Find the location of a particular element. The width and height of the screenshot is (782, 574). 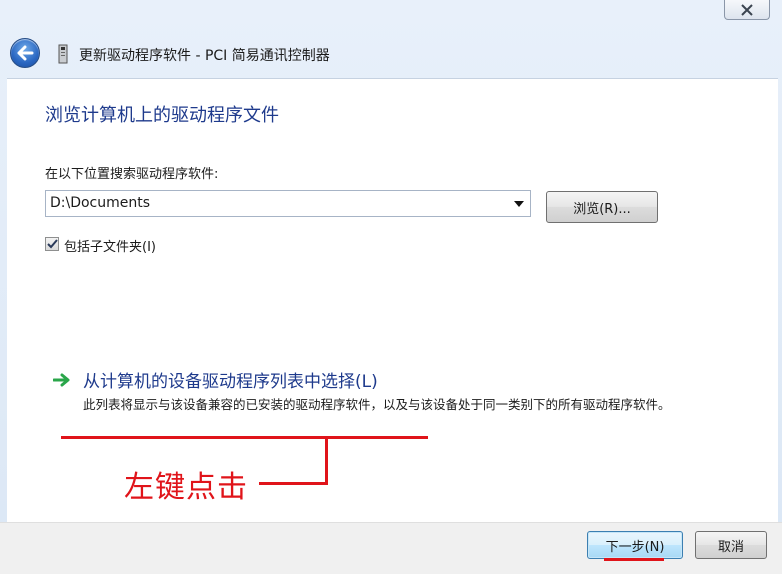

close-button is located at coordinates (747, 10).